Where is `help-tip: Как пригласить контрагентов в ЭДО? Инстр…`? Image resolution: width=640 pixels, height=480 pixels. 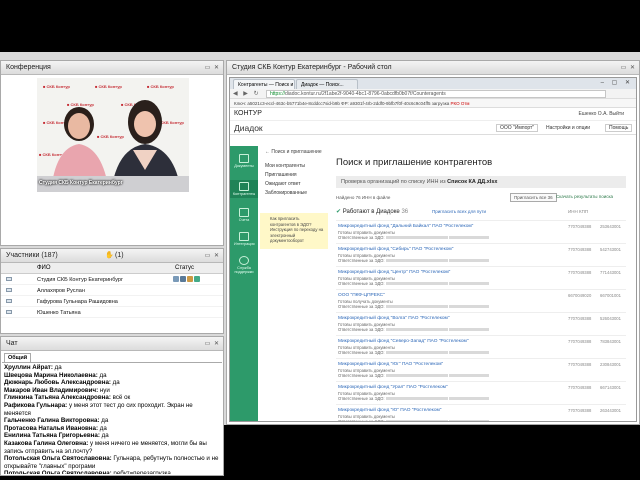 help-tip: Как пригласить контрагентов в ЭДО? Инстр… is located at coordinates (294, 231).